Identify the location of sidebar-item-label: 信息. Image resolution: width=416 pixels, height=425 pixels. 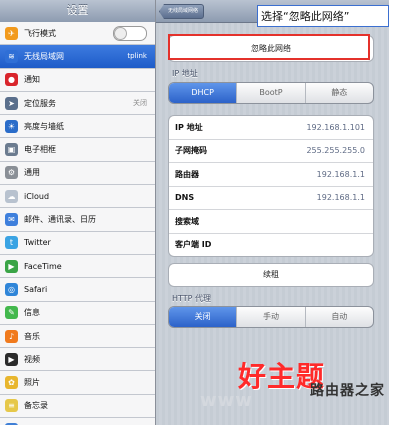
(32, 313).